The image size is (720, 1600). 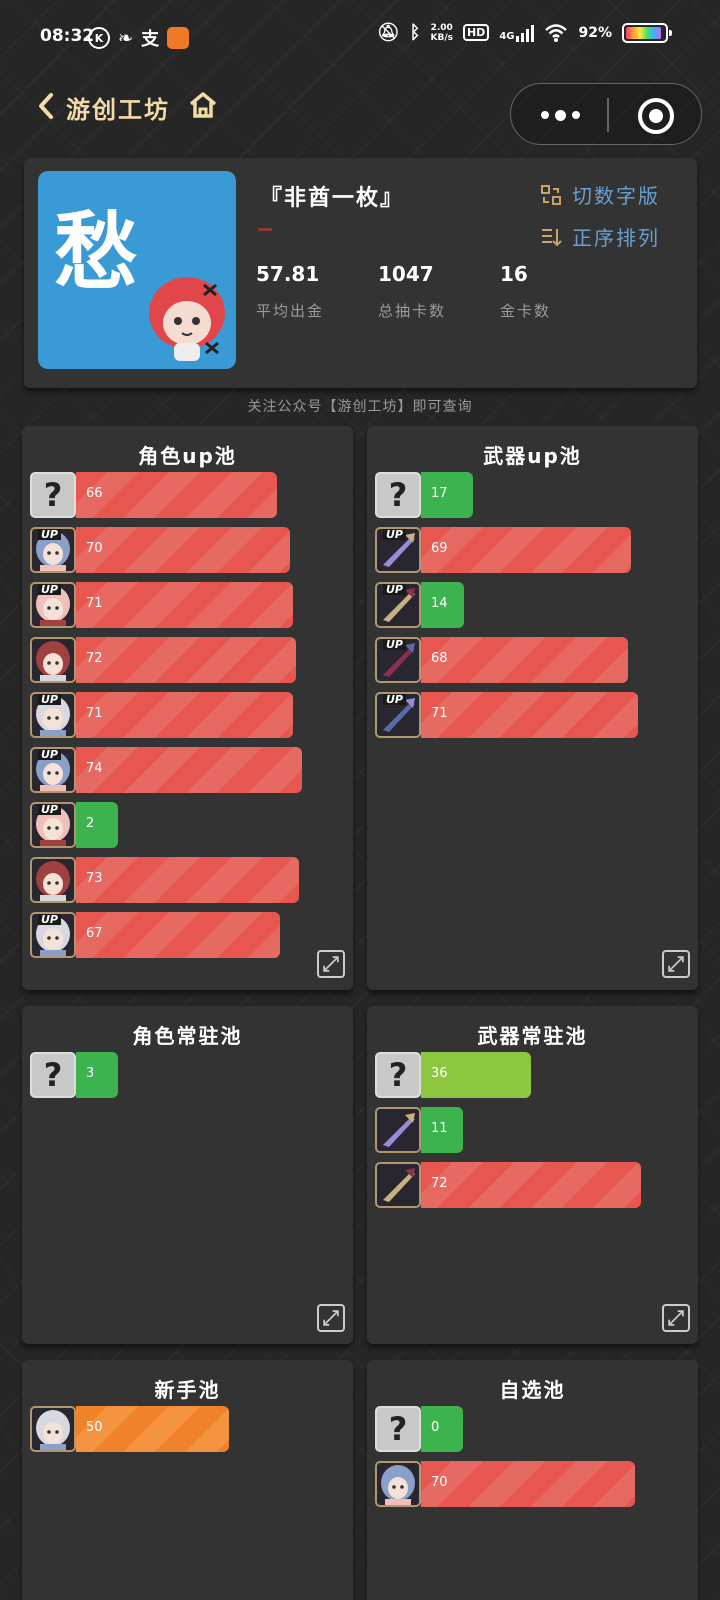 What do you see at coordinates (517, 33) in the screenshot?
I see `signal-icon: 4G` at bounding box center [517, 33].